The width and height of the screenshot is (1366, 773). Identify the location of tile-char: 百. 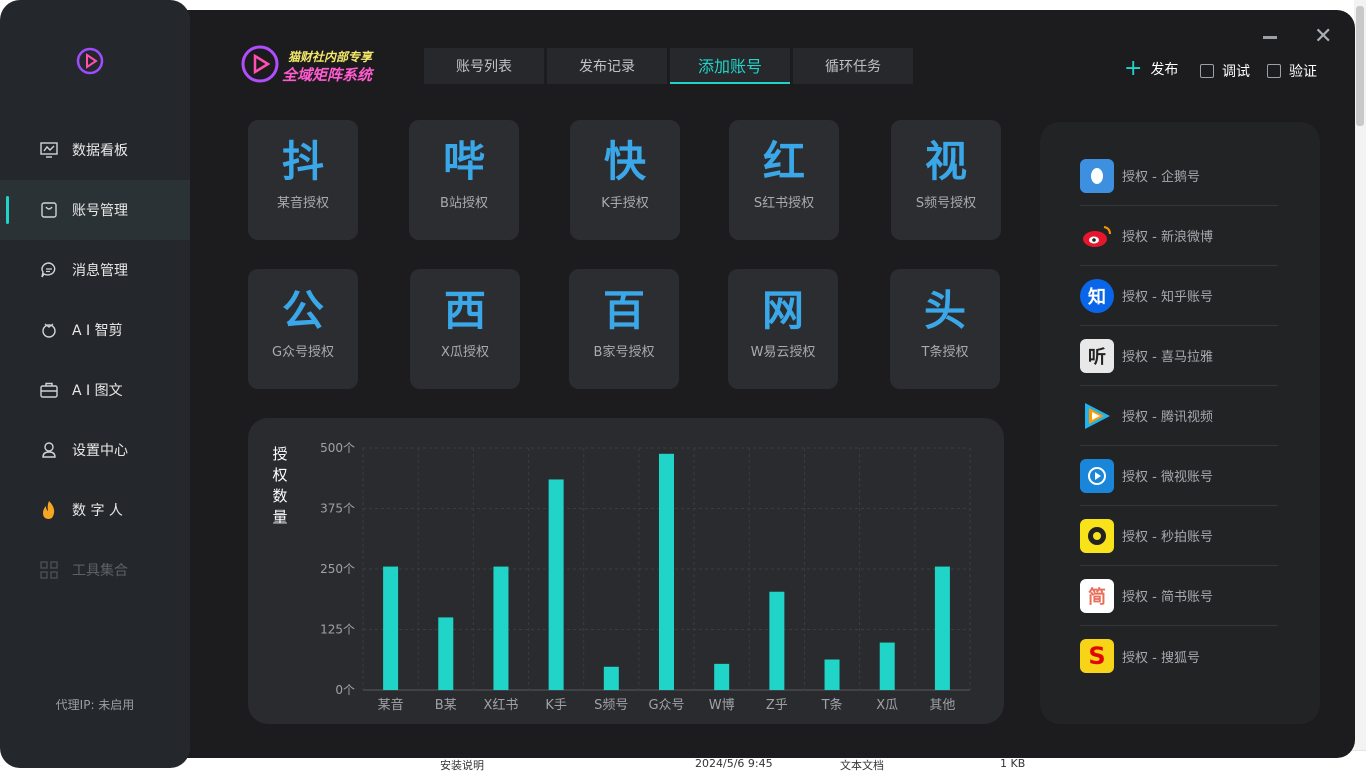
(623, 310).